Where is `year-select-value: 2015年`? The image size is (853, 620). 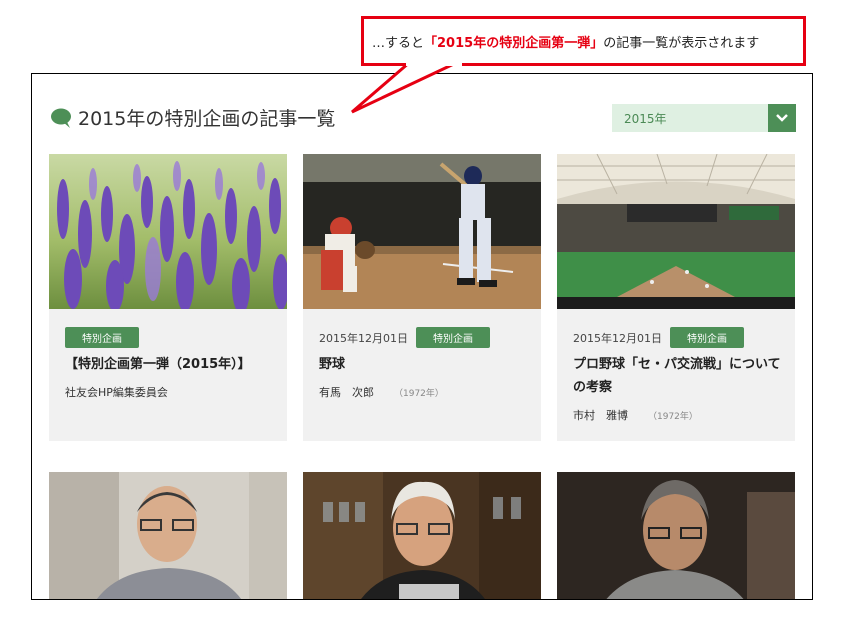
year-select-value: 2015年 is located at coordinates (645, 118).